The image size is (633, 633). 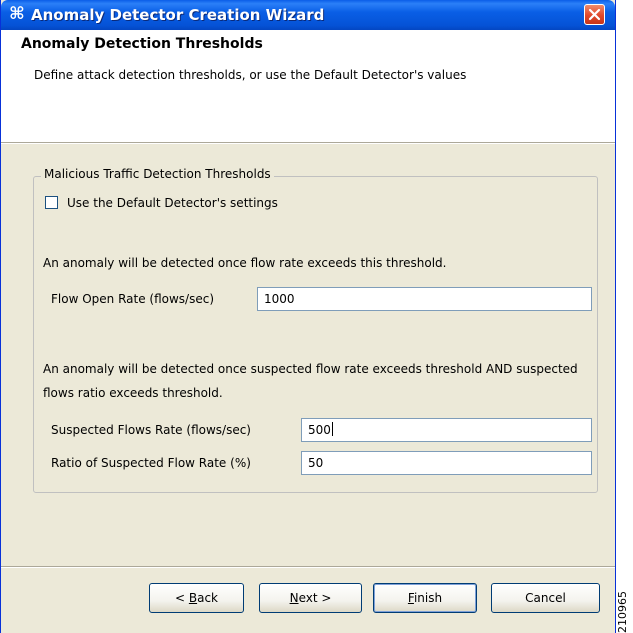 What do you see at coordinates (51, 202) in the screenshot?
I see `use-default-checkbox` at bounding box center [51, 202].